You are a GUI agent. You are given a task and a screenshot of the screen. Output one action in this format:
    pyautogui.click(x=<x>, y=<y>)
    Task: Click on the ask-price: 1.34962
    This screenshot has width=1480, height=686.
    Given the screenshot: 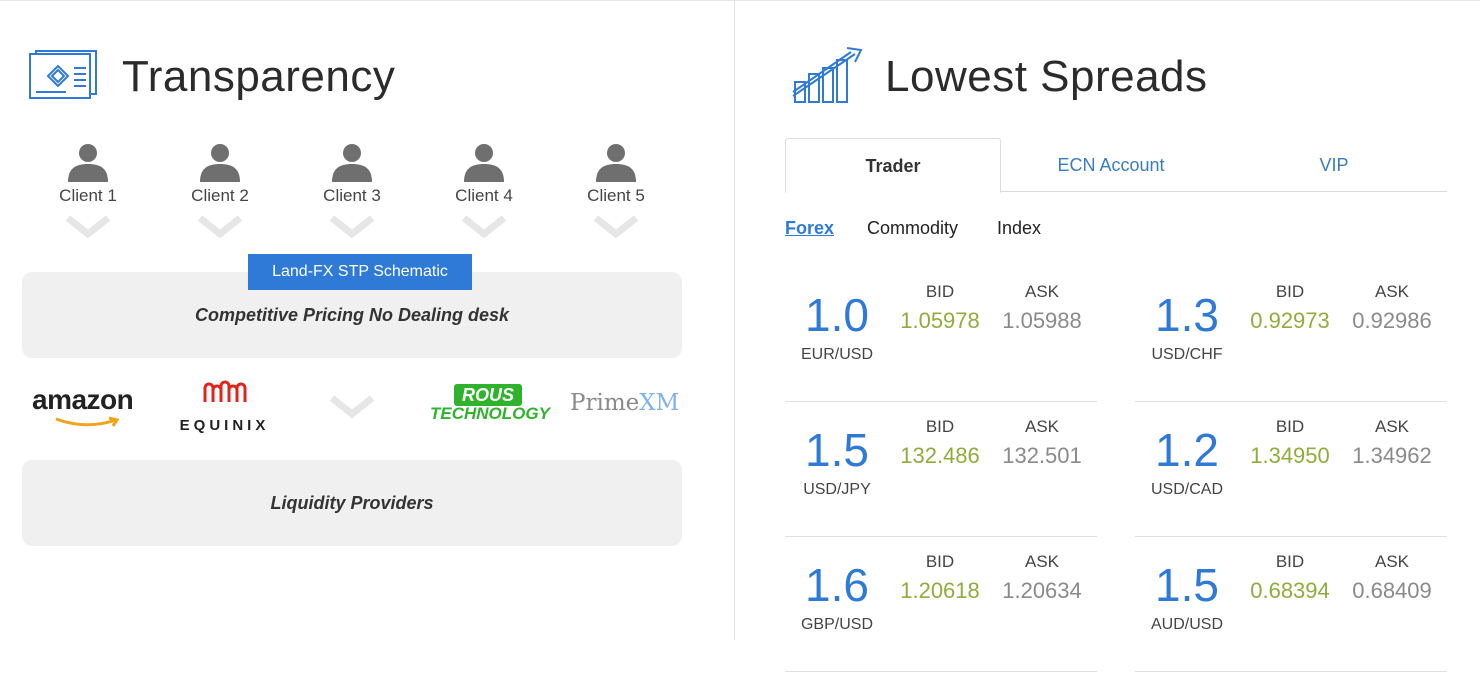 What is the action you would take?
    pyautogui.click(x=1392, y=455)
    